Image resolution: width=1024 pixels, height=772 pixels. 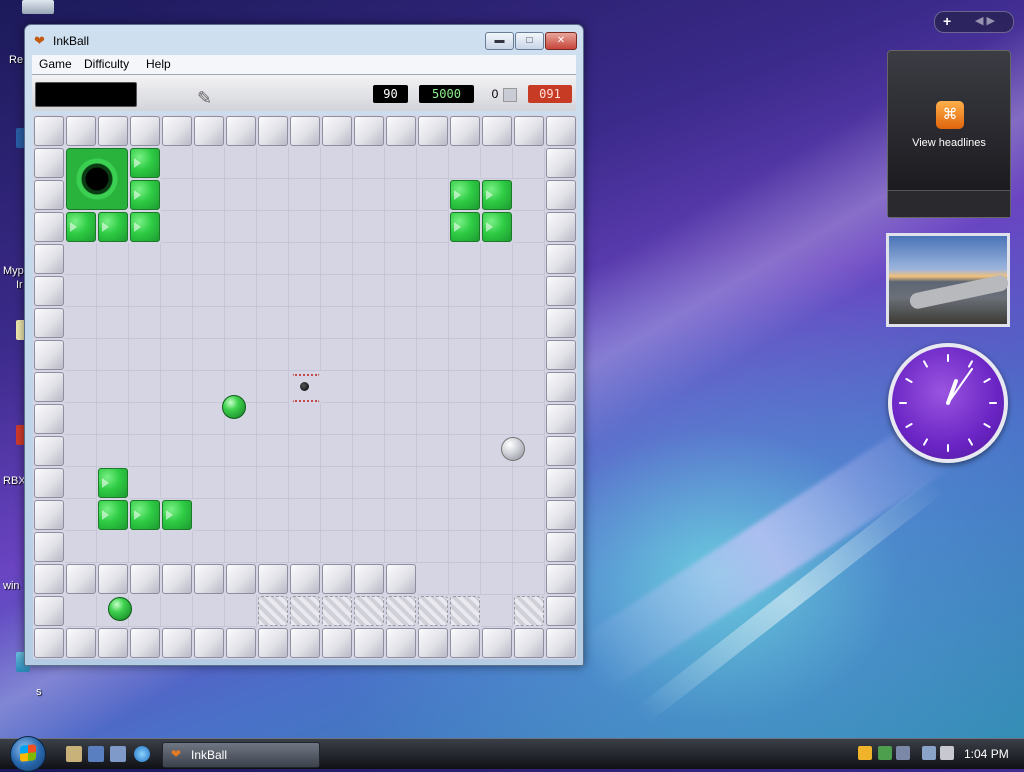 What do you see at coordinates (19, 285) in the screenshot?
I see `desktop-icon-label: Ir` at bounding box center [19, 285].